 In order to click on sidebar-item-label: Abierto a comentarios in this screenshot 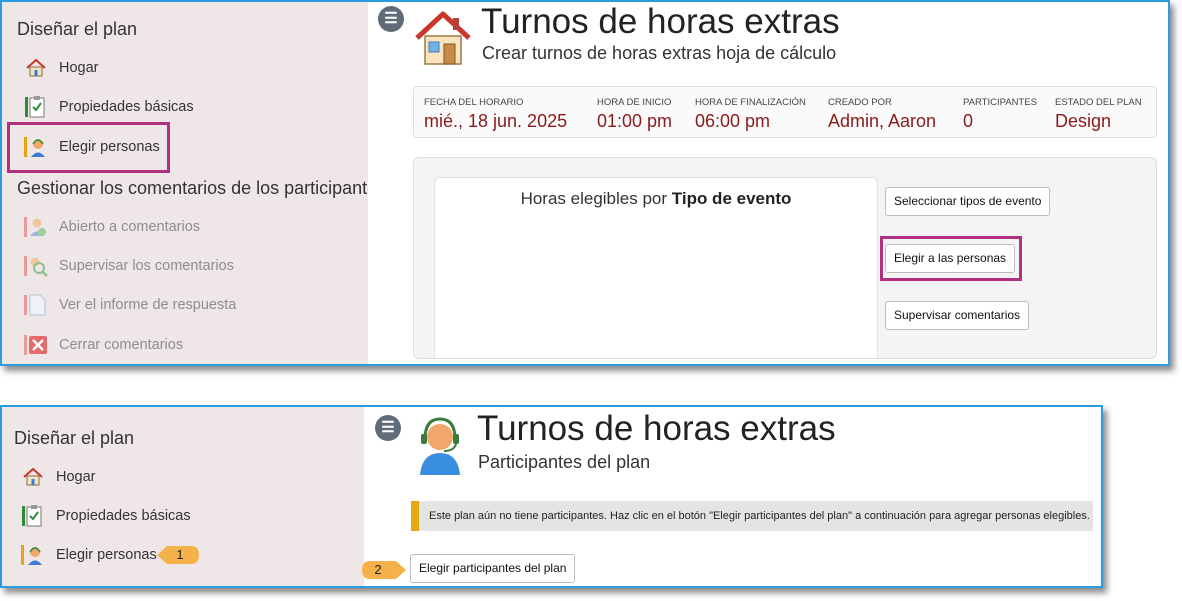, I will do `click(130, 227)`.